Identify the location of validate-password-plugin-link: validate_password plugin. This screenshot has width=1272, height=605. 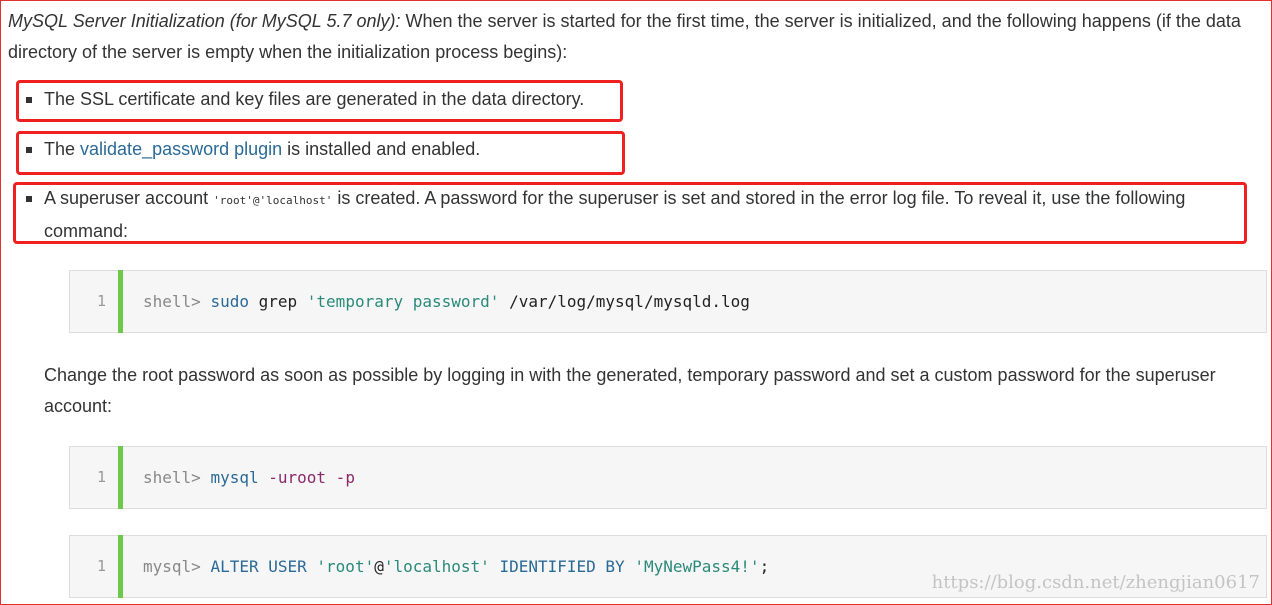
(181, 149).